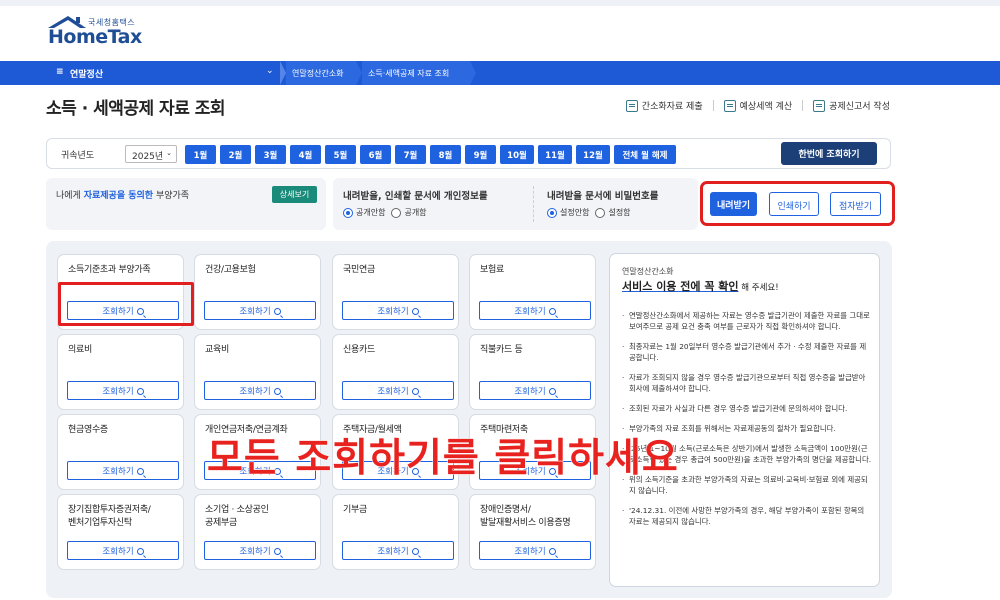 This screenshot has height=600, width=1000. What do you see at coordinates (766, 107) in the screenshot?
I see `link-label: 예상세액 계산` at bounding box center [766, 107].